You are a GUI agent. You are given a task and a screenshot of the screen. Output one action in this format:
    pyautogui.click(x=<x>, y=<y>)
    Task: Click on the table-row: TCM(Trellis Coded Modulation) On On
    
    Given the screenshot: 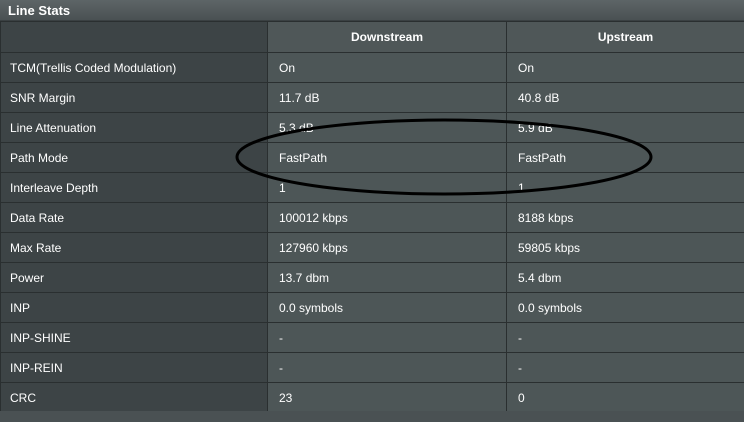 What is the action you would take?
    pyautogui.click(x=372, y=67)
    